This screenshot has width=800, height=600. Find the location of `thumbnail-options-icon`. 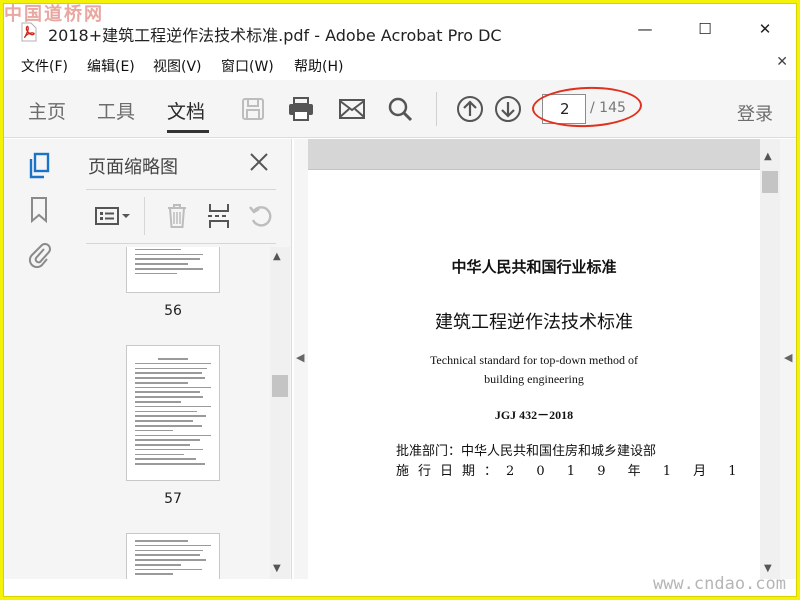

thumbnail-options-icon is located at coordinates (113, 216).